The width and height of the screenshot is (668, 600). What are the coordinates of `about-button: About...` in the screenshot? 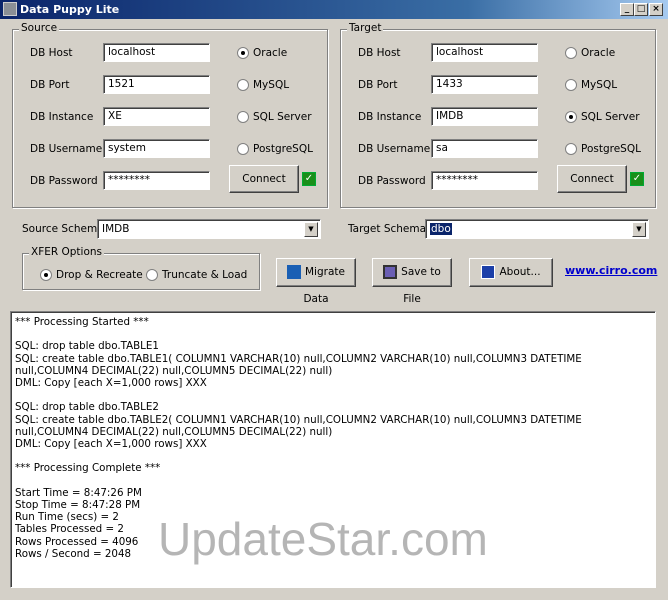 It's located at (511, 272).